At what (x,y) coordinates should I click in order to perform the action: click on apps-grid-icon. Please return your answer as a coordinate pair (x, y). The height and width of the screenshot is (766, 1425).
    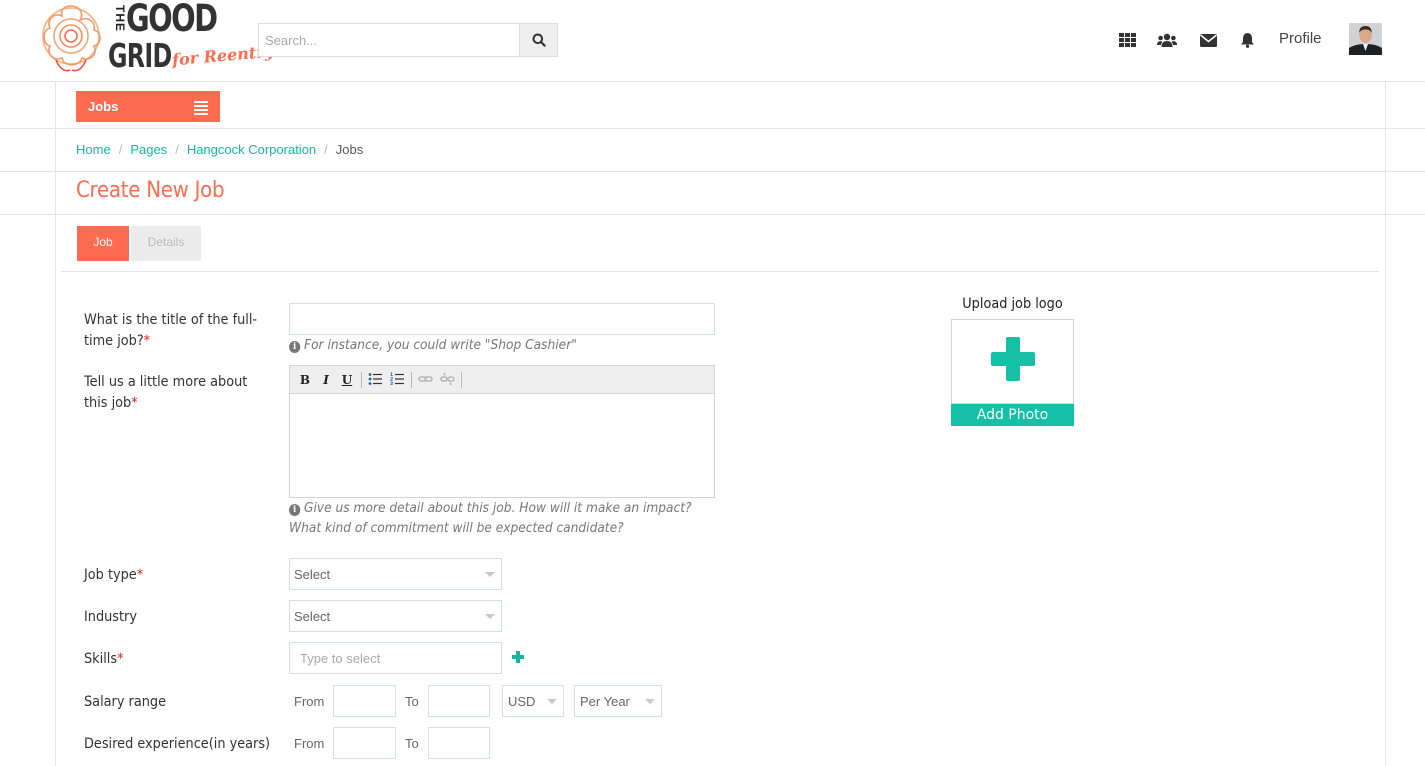
    Looking at the image, I should click on (1127, 40).